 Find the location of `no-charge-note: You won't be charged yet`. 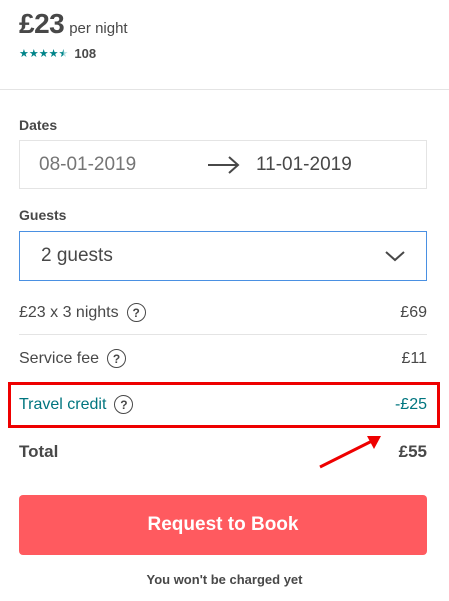

no-charge-note: You won't be charged yet is located at coordinates (224, 579).